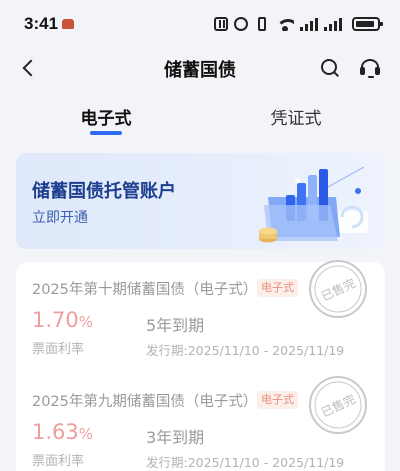 The height and width of the screenshot is (471, 400). I want to click on coupon-rate: 1.63%, so click(62, 432).